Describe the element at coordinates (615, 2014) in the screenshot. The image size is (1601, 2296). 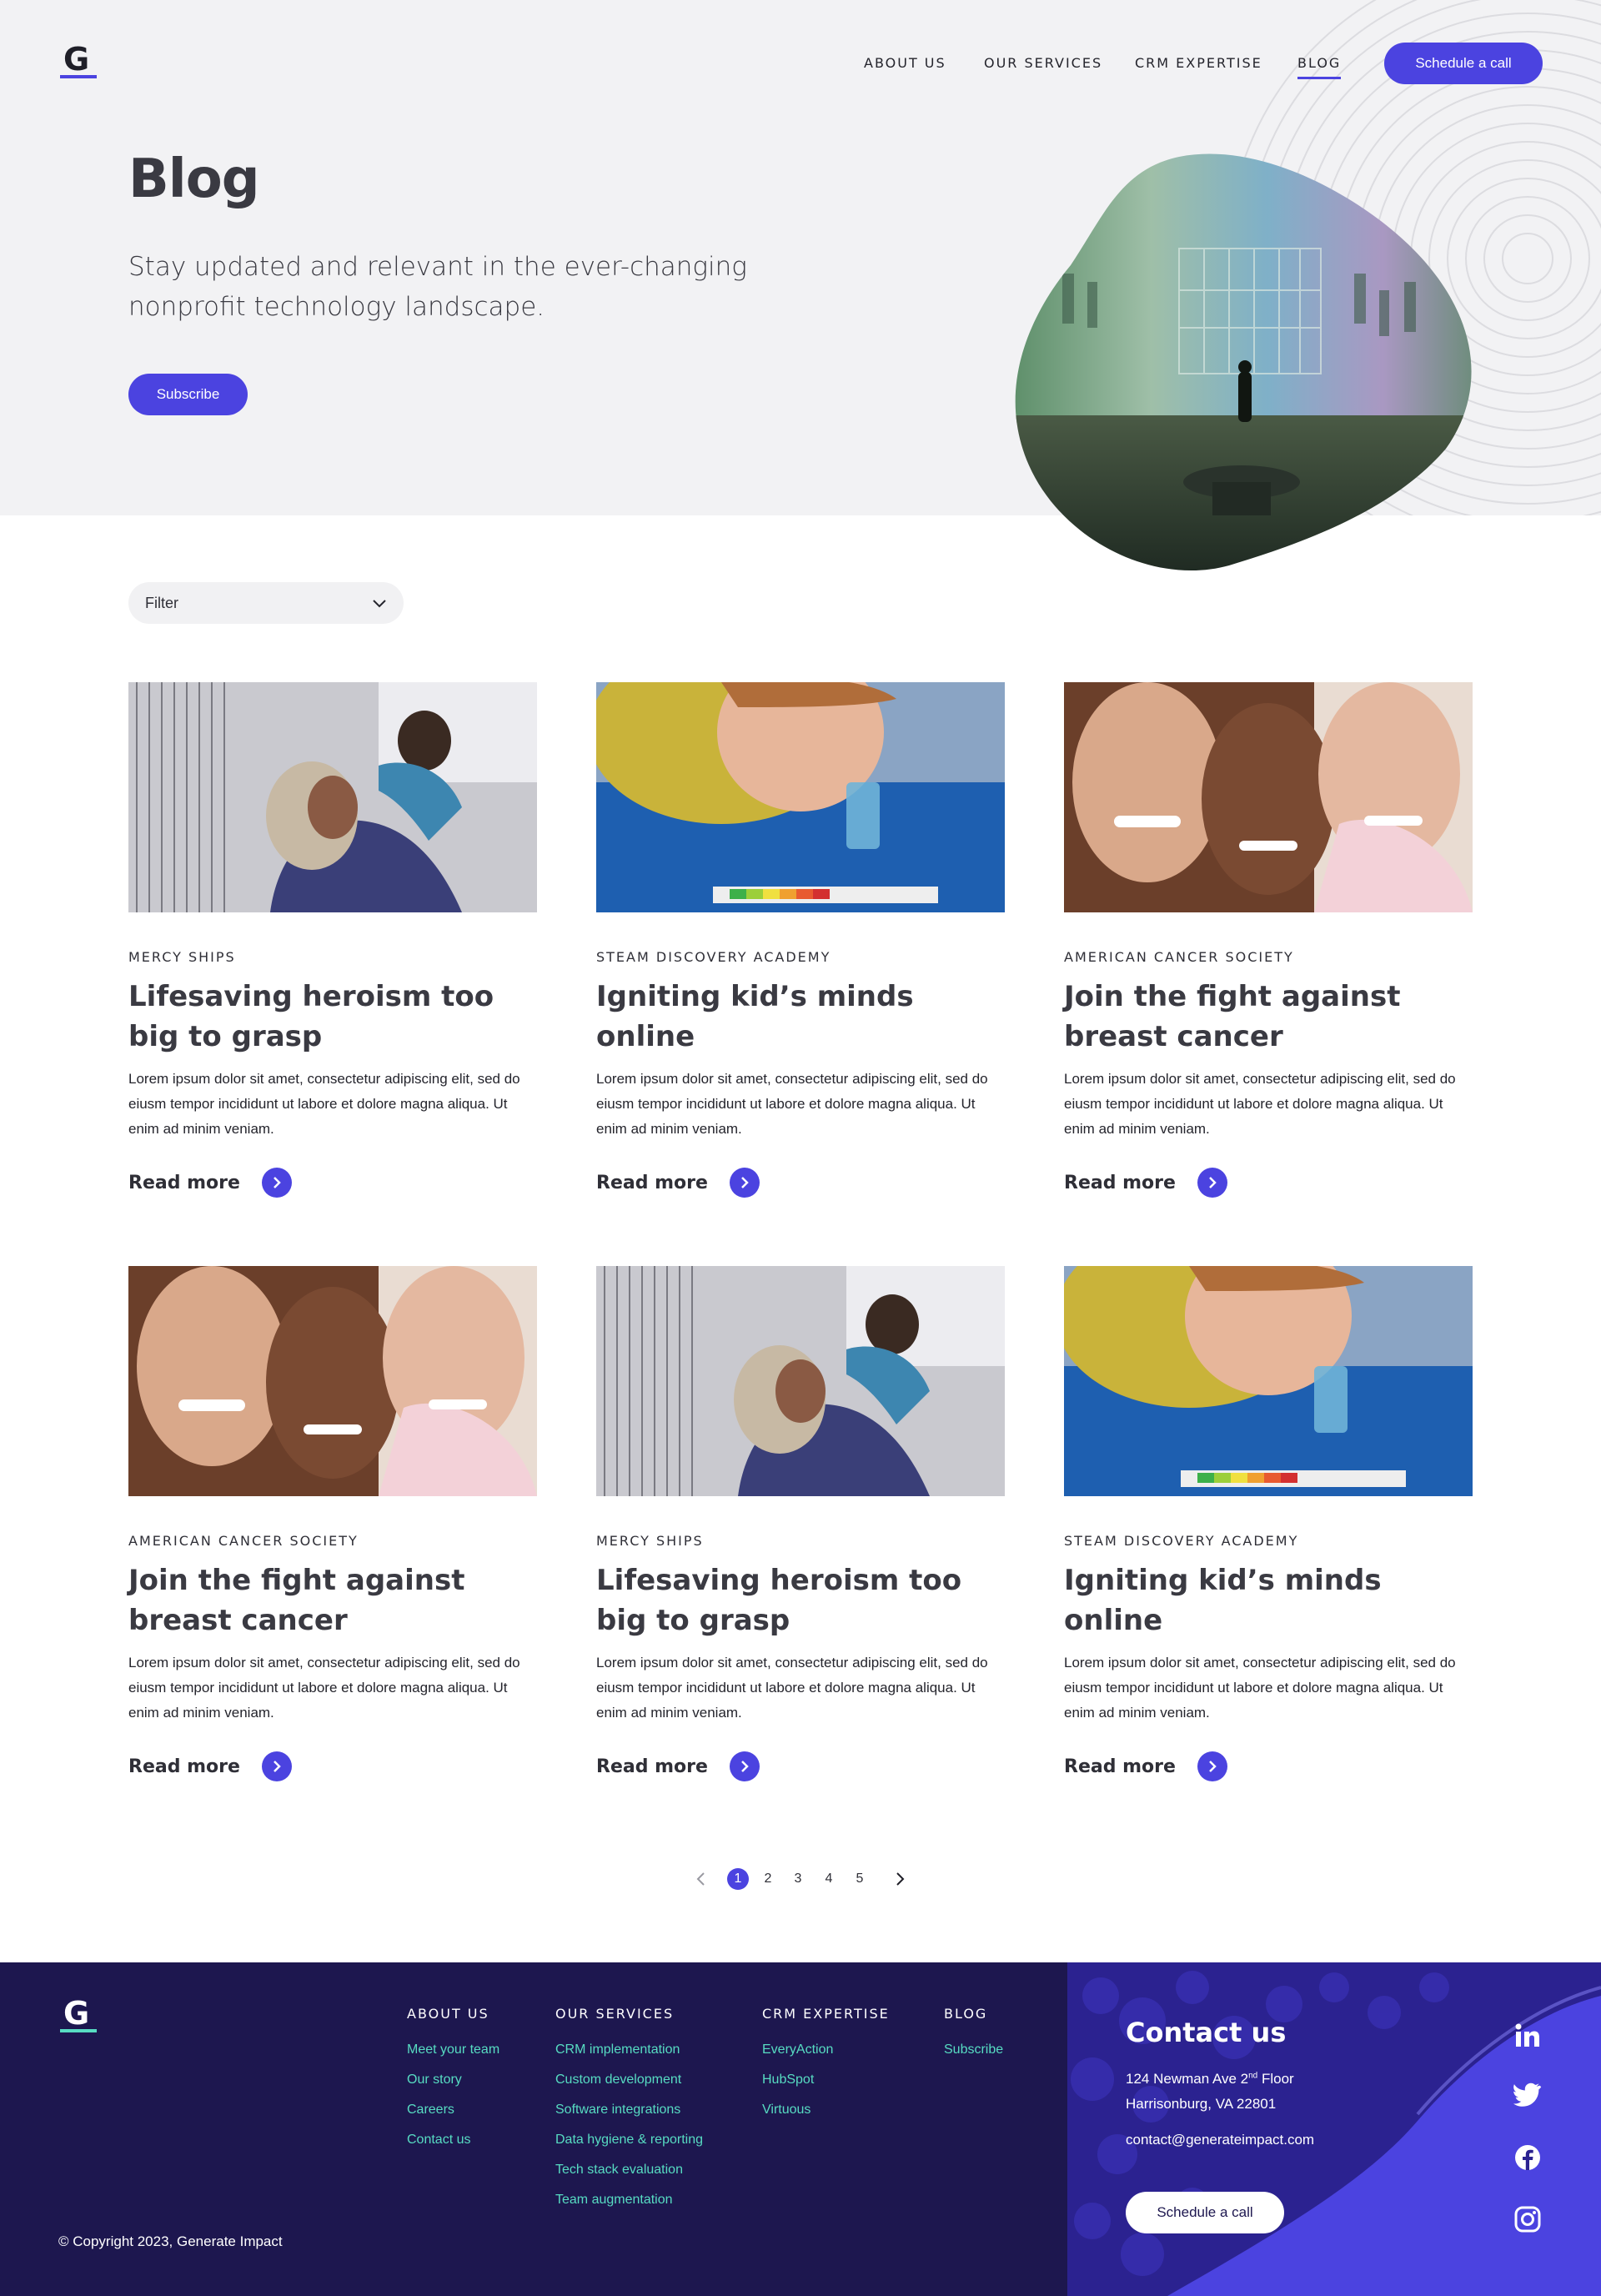
I see `footer-col-heading: OUR SERVICES` at that location.